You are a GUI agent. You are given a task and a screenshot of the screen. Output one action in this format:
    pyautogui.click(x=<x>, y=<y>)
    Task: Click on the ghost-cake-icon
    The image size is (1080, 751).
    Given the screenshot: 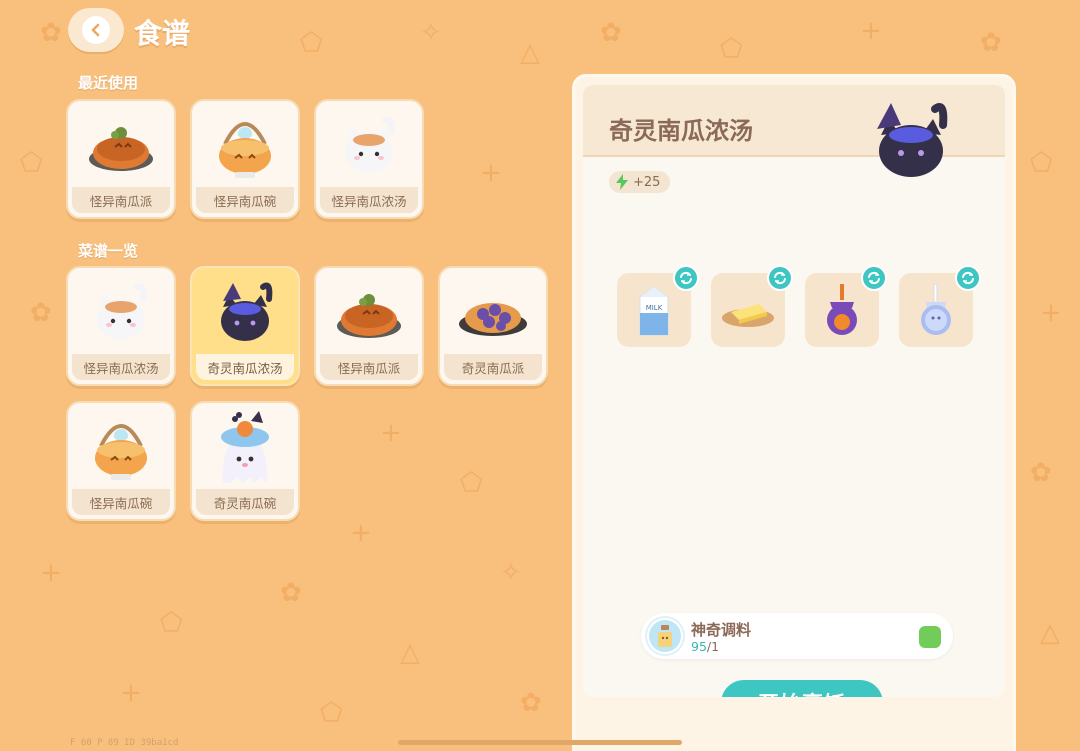 What is the action you would take?
    pyautogui.click(x=245, y=447)
    